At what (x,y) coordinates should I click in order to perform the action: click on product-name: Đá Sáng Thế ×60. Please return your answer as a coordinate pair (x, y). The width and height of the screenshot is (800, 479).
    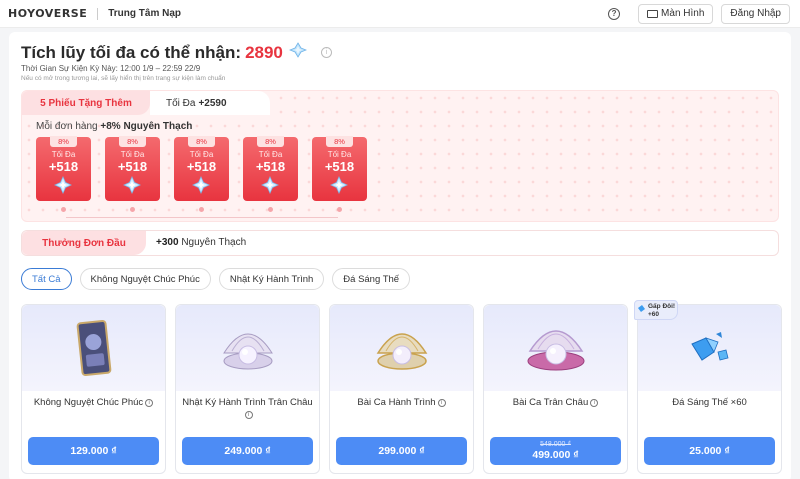
    Looking at the image, I should click on (709, 403).